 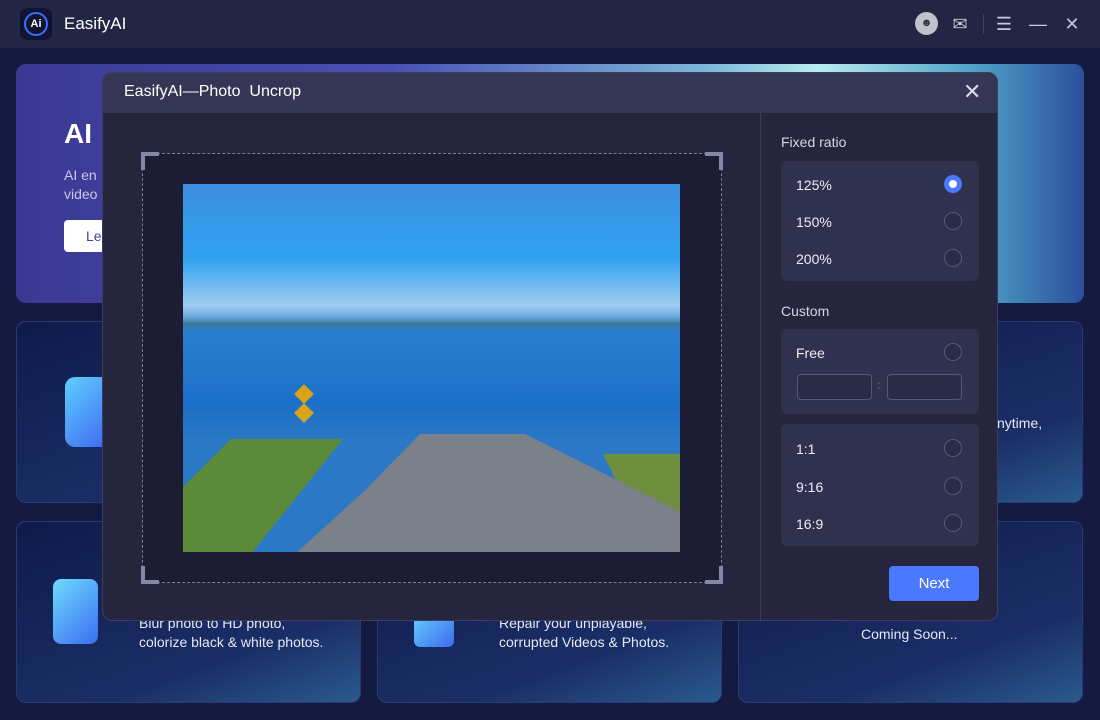 What do you see at coordinates (960, 24) in the screenshot?
I see `mail-icon: ✉` at bounding box center [960, 24].